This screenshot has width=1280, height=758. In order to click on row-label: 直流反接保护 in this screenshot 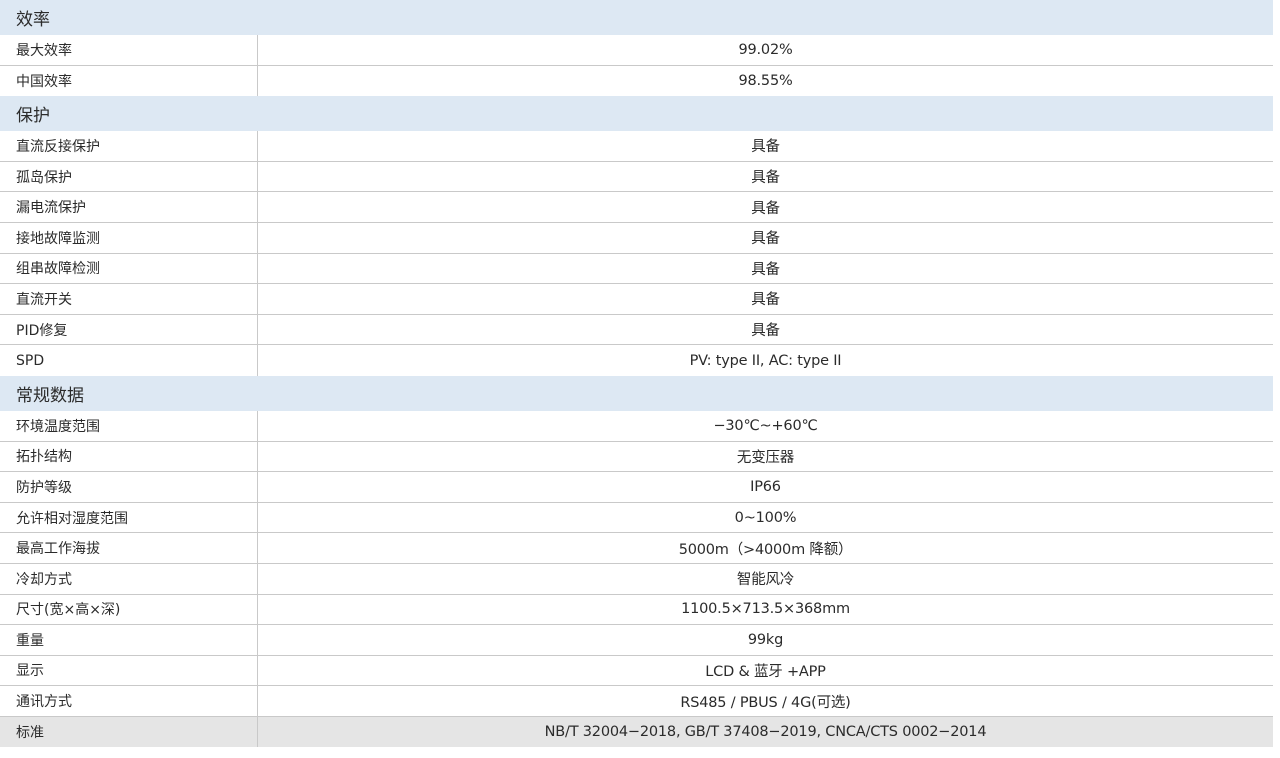, I will do `click(129, 146)`.